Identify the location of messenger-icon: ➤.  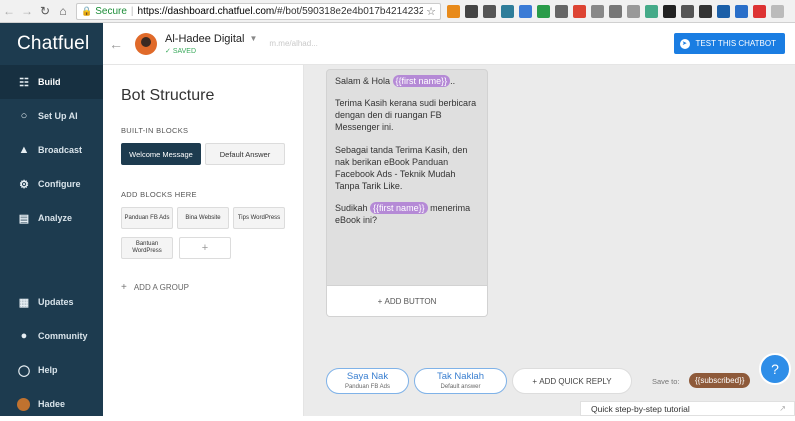
(684, 43).